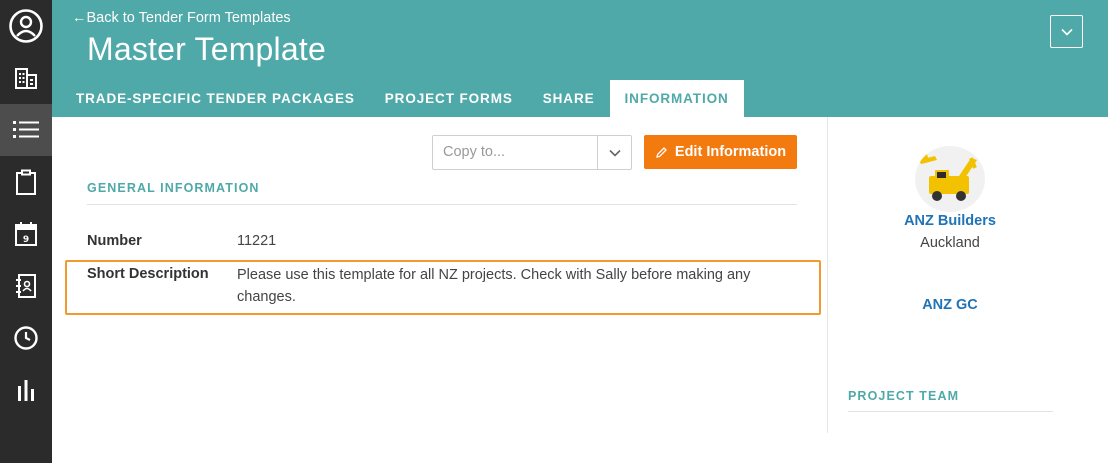 The height and width of the screenshot is (463, 1108). Describe the element at coordinates (950, 411) in the screenshot. I see `project-team-divider` at that location.